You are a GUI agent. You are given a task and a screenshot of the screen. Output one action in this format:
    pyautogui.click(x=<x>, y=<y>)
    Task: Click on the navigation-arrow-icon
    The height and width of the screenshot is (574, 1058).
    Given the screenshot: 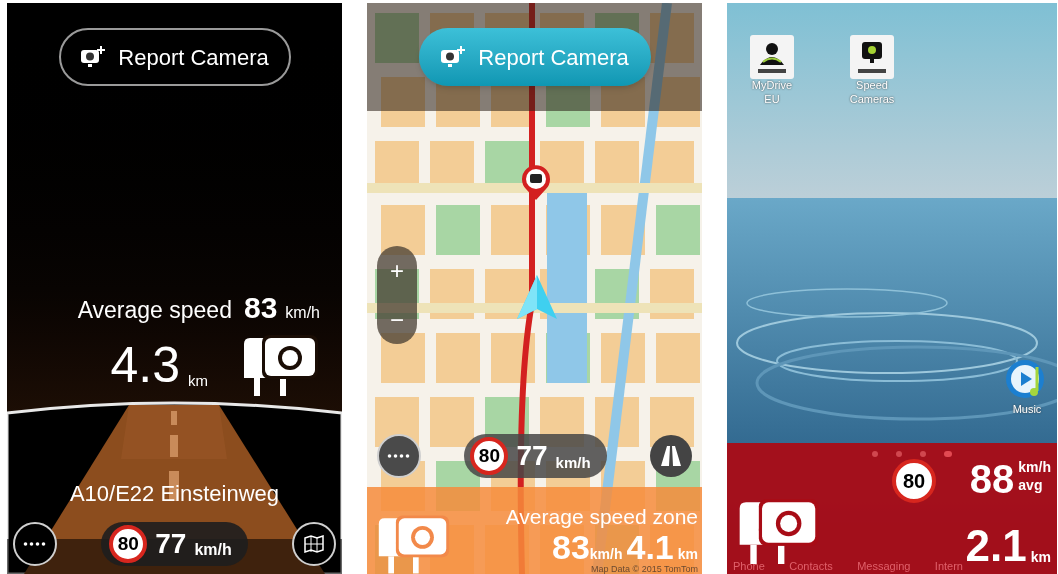 What is the action you would take?
    pyautogui.click(x=537, y=297)
    